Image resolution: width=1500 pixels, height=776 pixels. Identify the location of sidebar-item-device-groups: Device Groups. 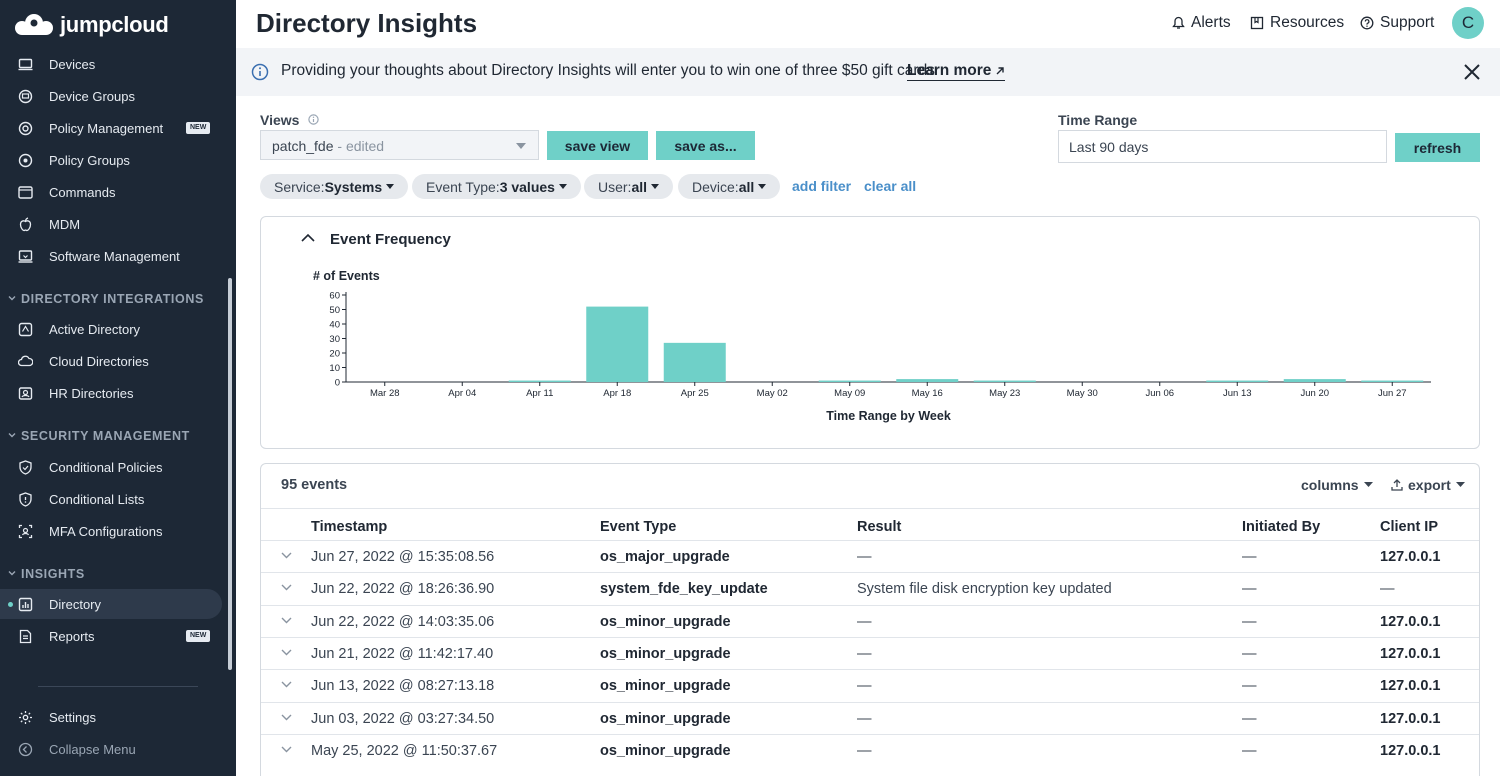
(111, 96).